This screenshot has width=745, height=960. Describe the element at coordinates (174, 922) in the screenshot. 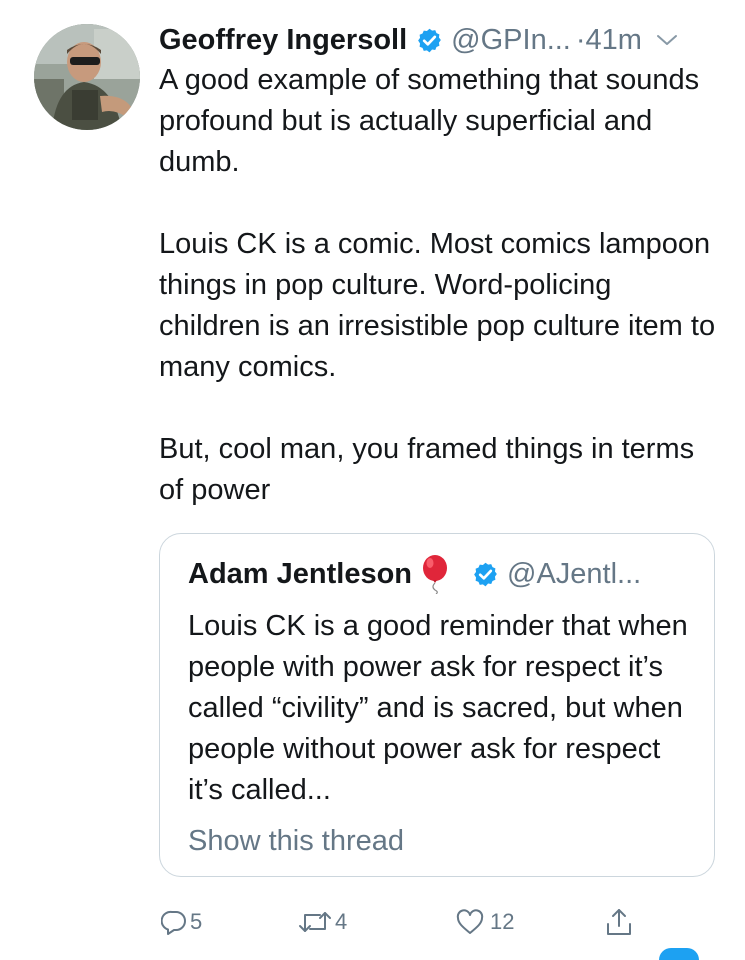

I see `reply-icon` at that location.